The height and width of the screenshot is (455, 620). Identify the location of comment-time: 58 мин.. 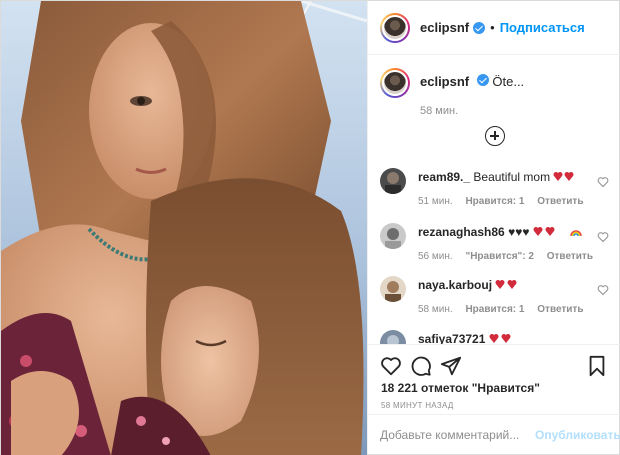
(435, 309).